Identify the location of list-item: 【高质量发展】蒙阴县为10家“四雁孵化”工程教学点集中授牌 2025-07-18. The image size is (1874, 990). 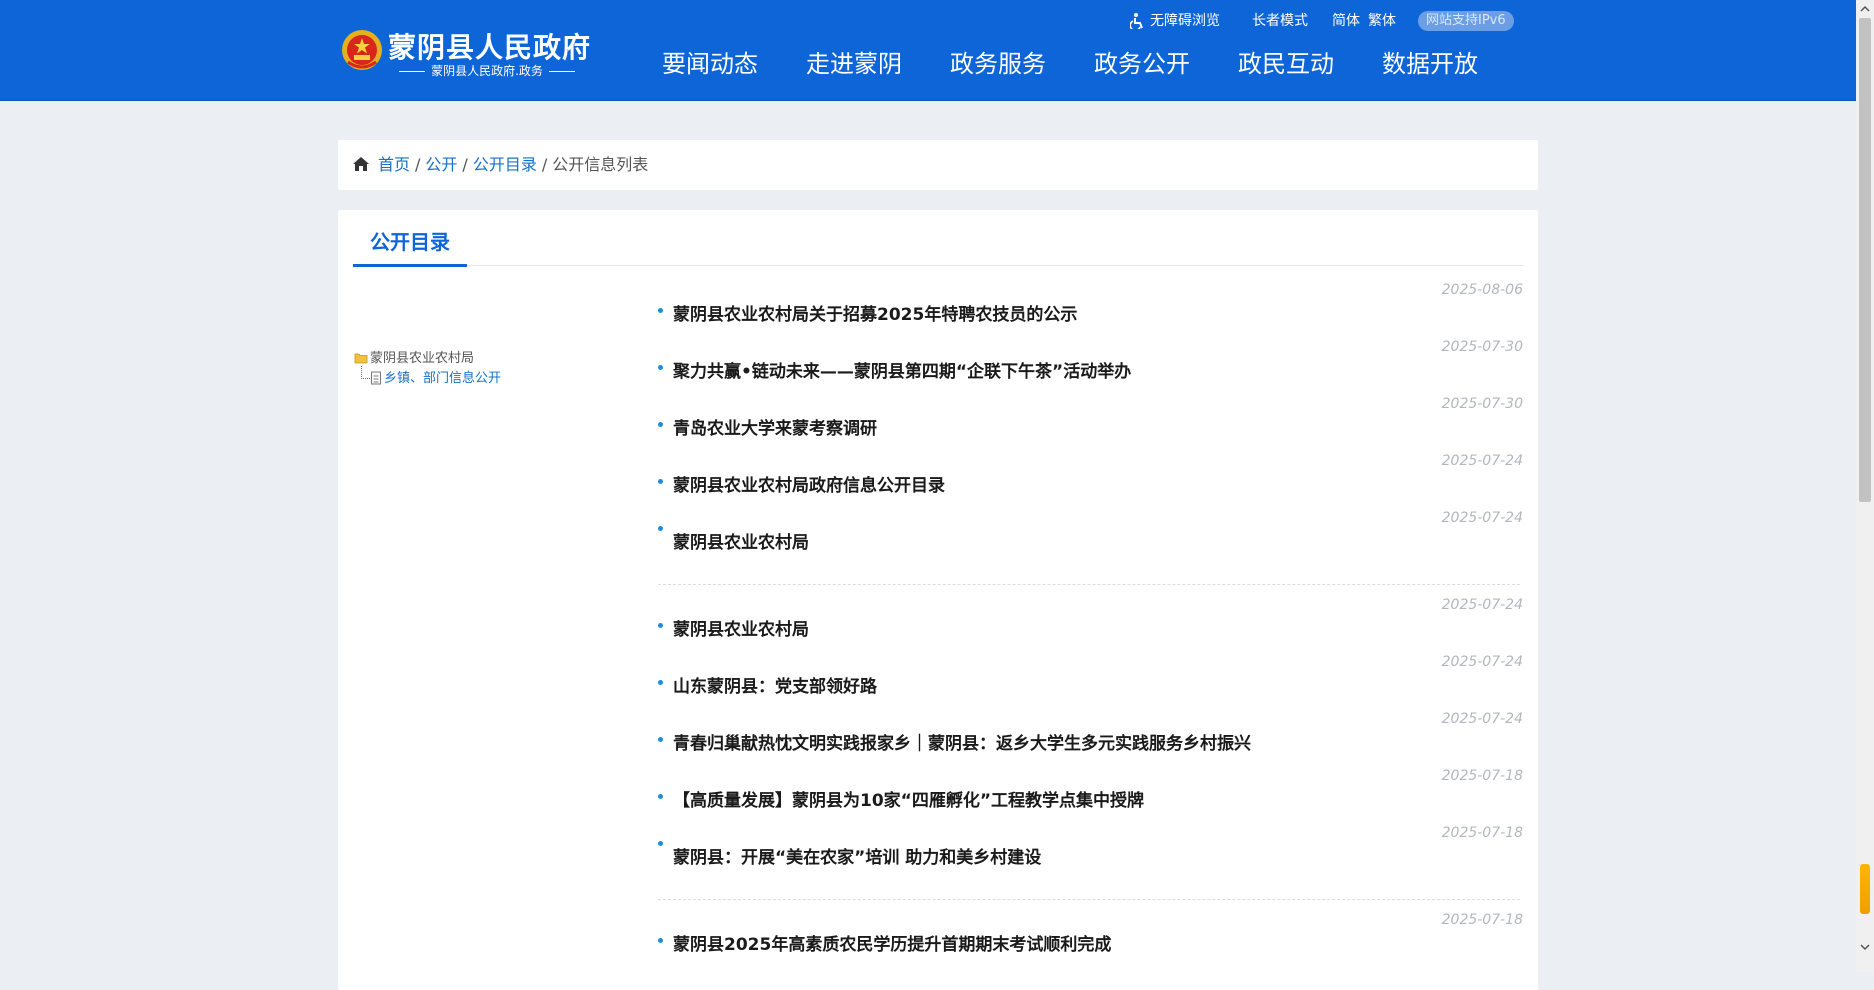
(1090, 793).